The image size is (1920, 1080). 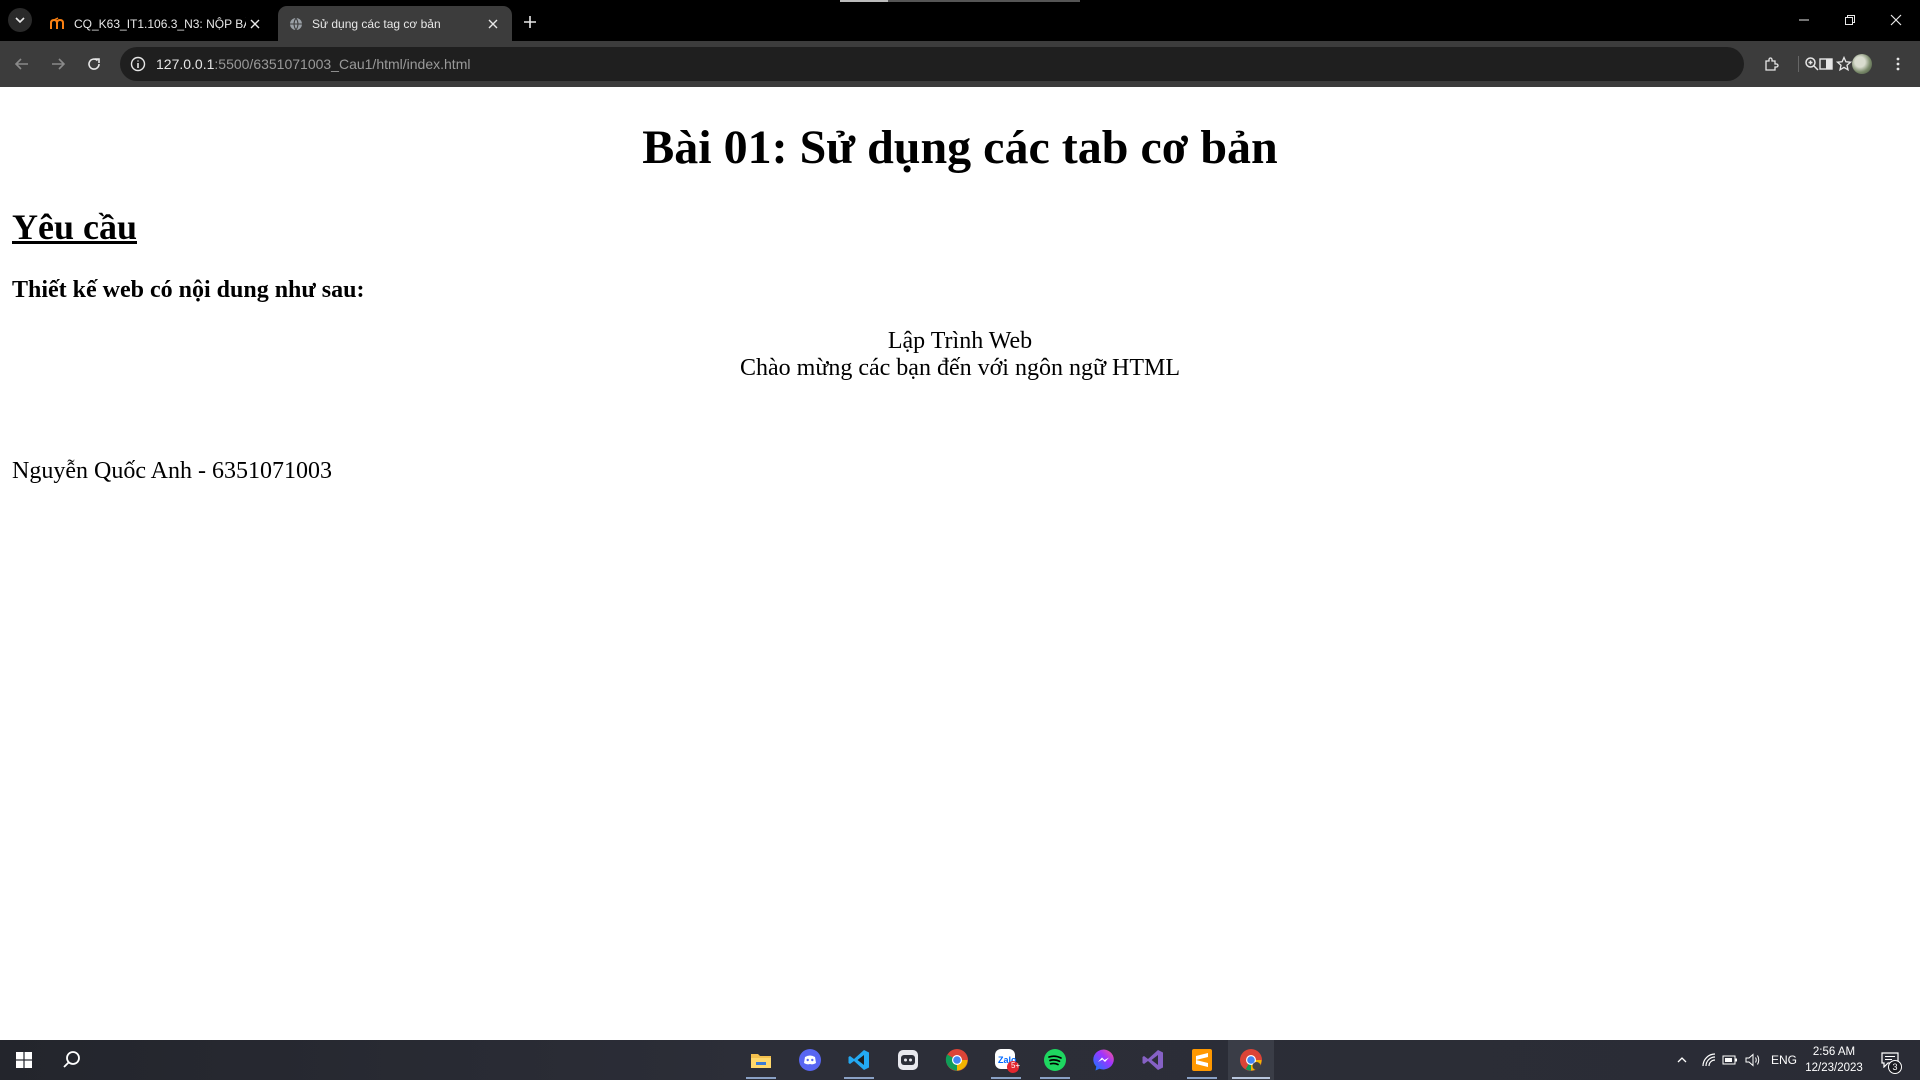 I want to click on avatar, so click(x=1862, y=64).